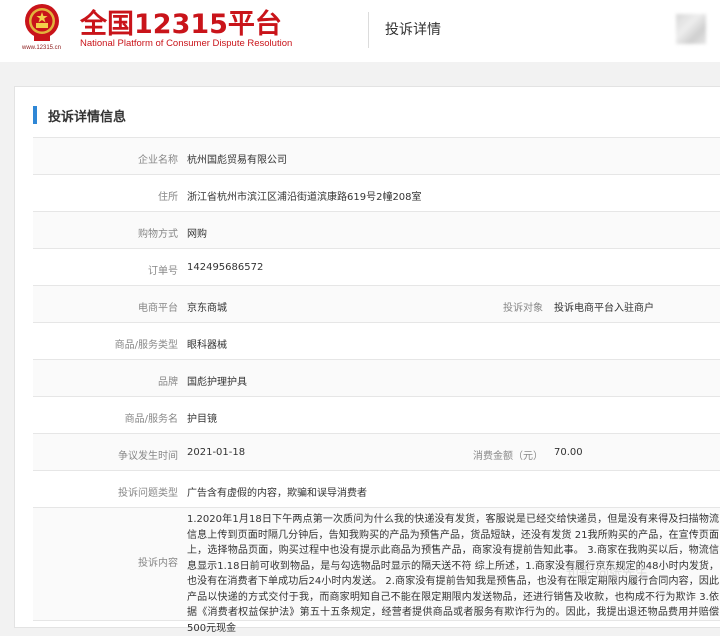  I want to click on row-purchase-method: 购物方式 网购, so click(376, 230).